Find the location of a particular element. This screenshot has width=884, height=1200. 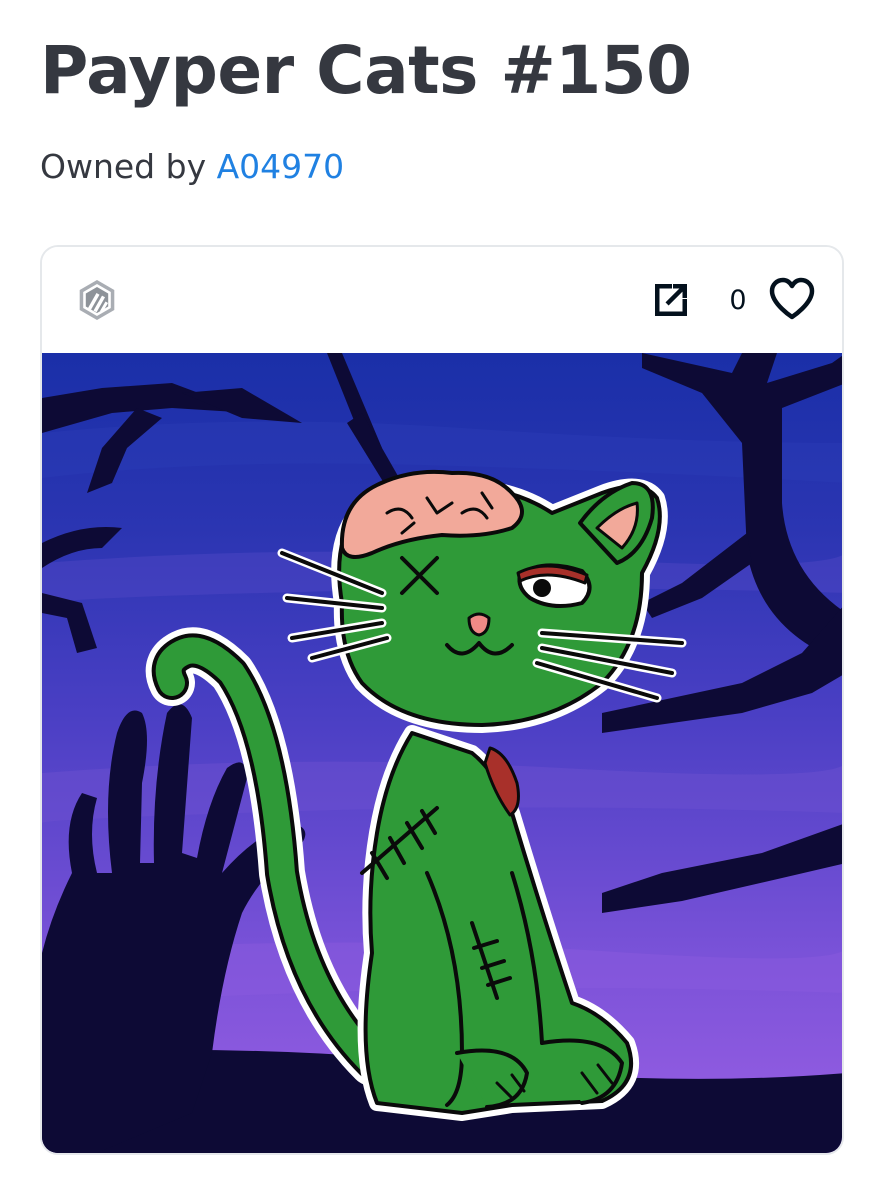

owner-link: A04970 is located at coordinates (281, 166).